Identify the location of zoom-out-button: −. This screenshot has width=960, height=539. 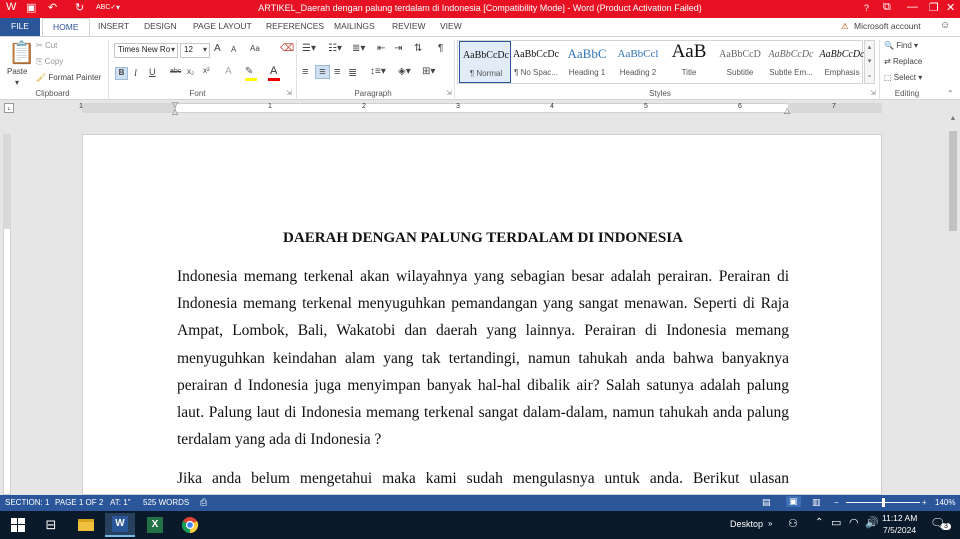
(836, 502).